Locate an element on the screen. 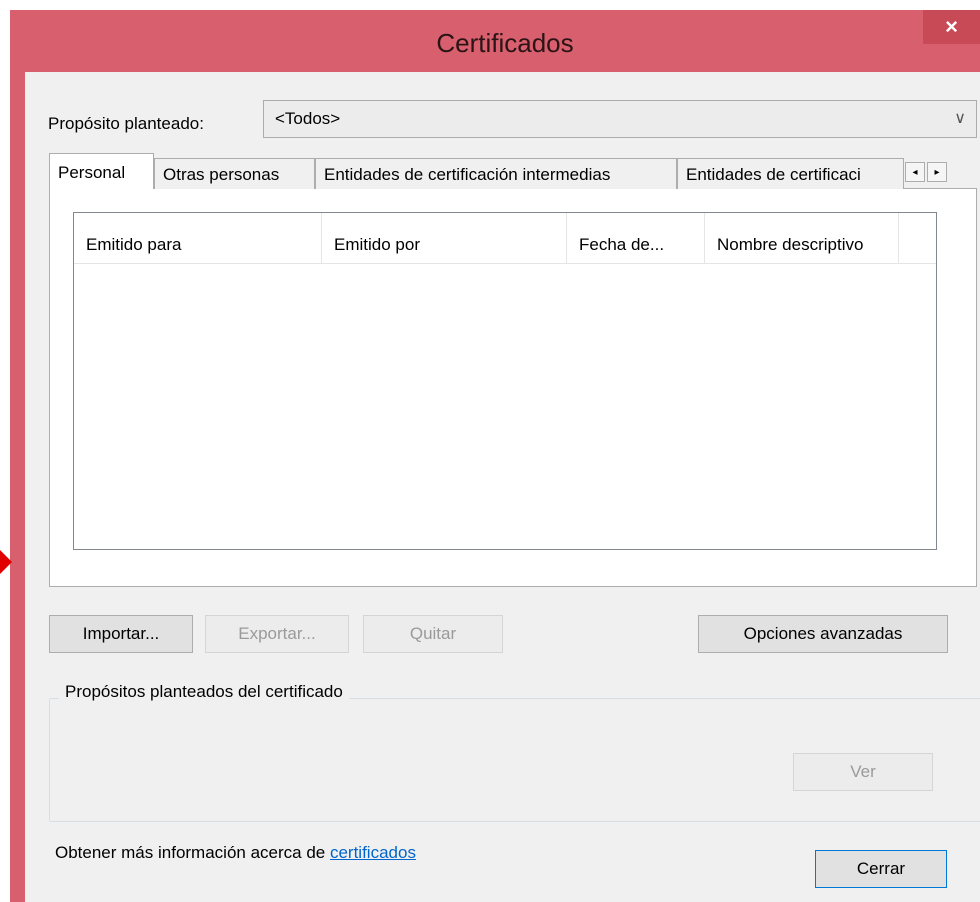  tab-intermediate-cas: Entidades de certificación intermedias is located at coordinates (496, 173).